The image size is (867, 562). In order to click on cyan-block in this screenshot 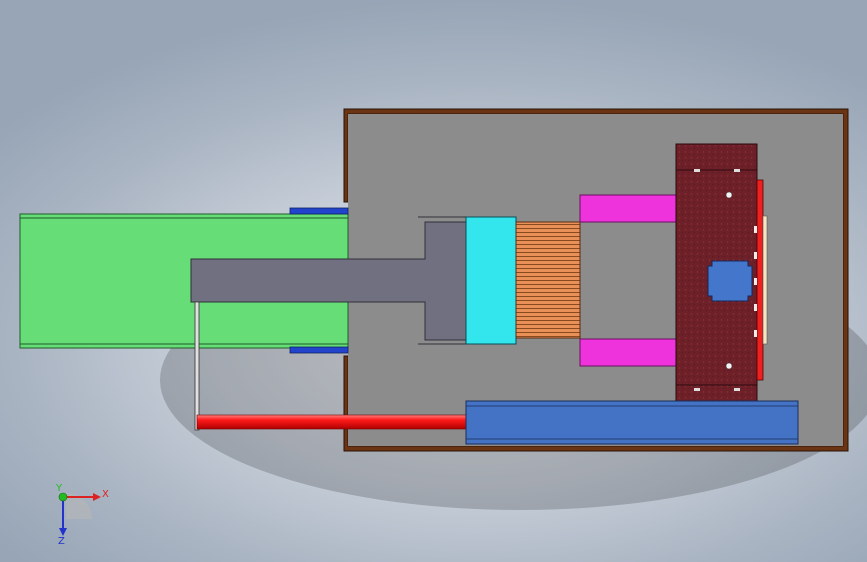, I will do `click(491, 280)`.